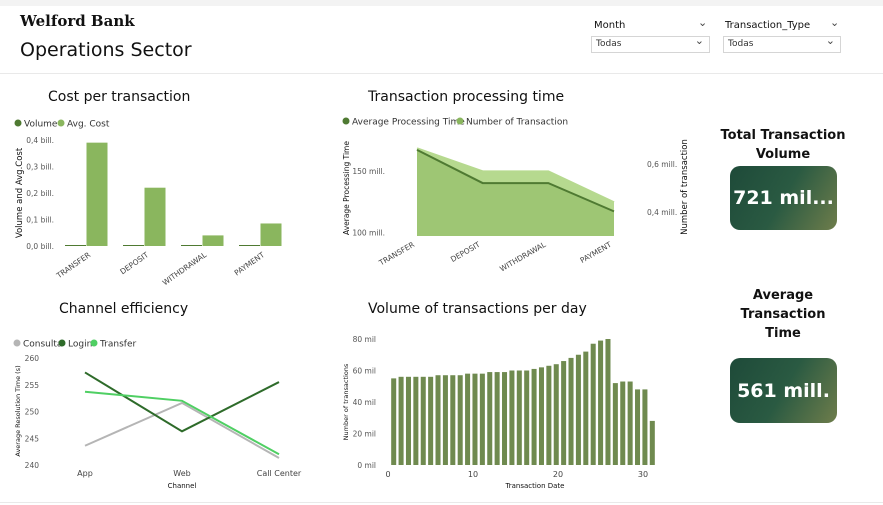  Describe the element at coordinates (42, 345) in the screenshot. I see `channel-legend-consulta-label: Consulta` at that location.